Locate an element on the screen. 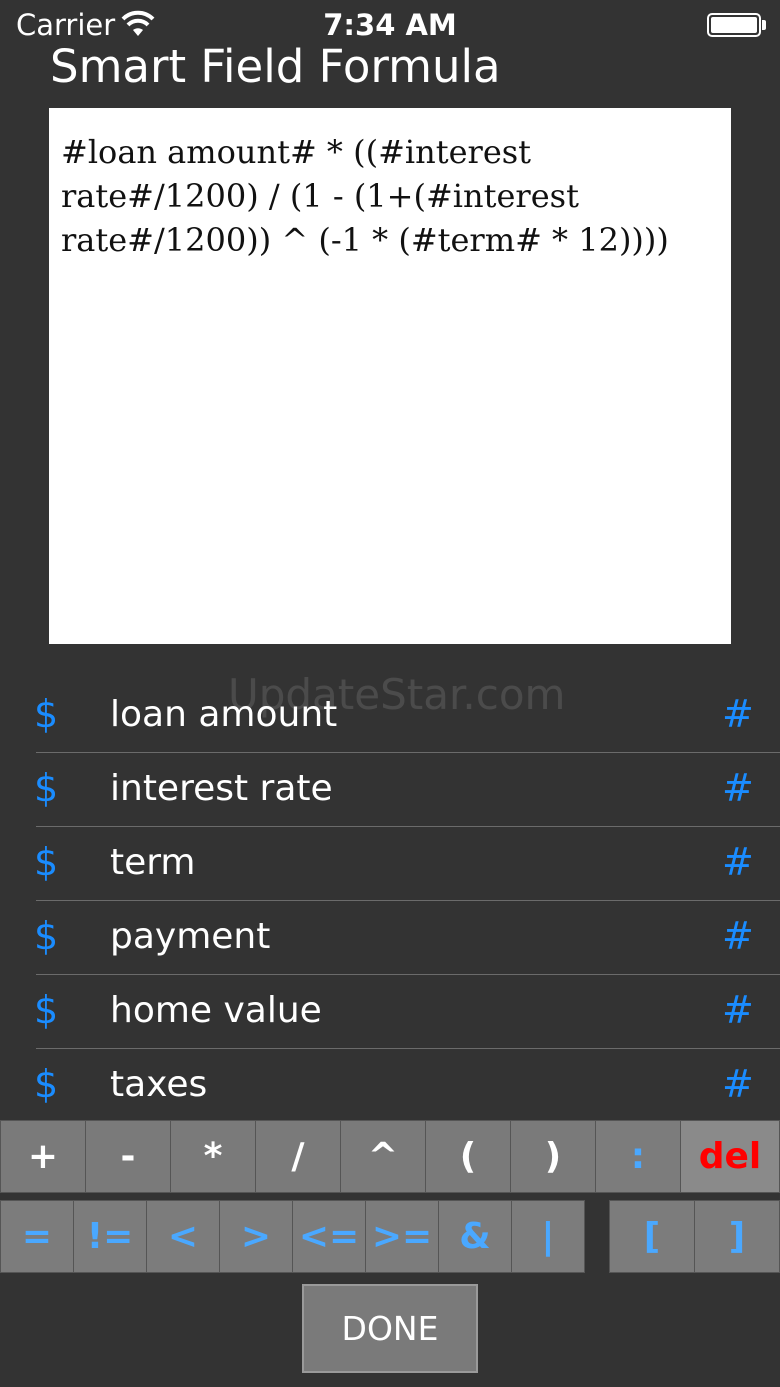 The width and height of the screenshot is (780, 1387). field-row-loan-amount: $ loan amount # is located at coordinates (407, 716).